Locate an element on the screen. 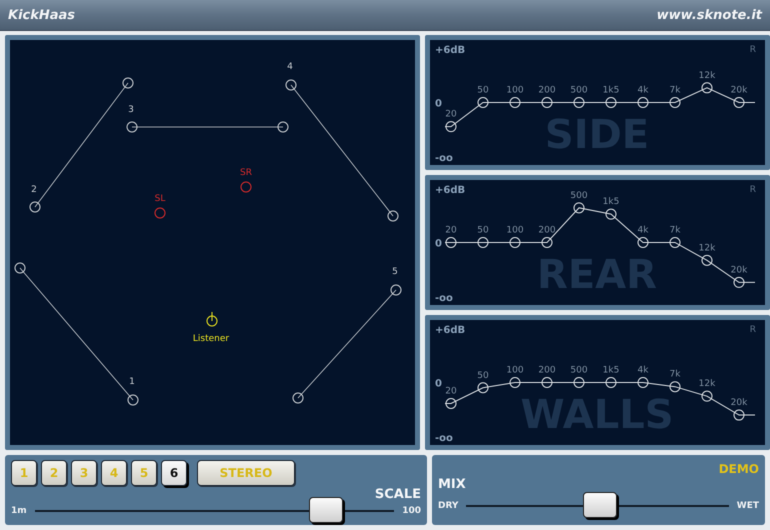  wall-number: 5 is located at coordinates (395, 272).